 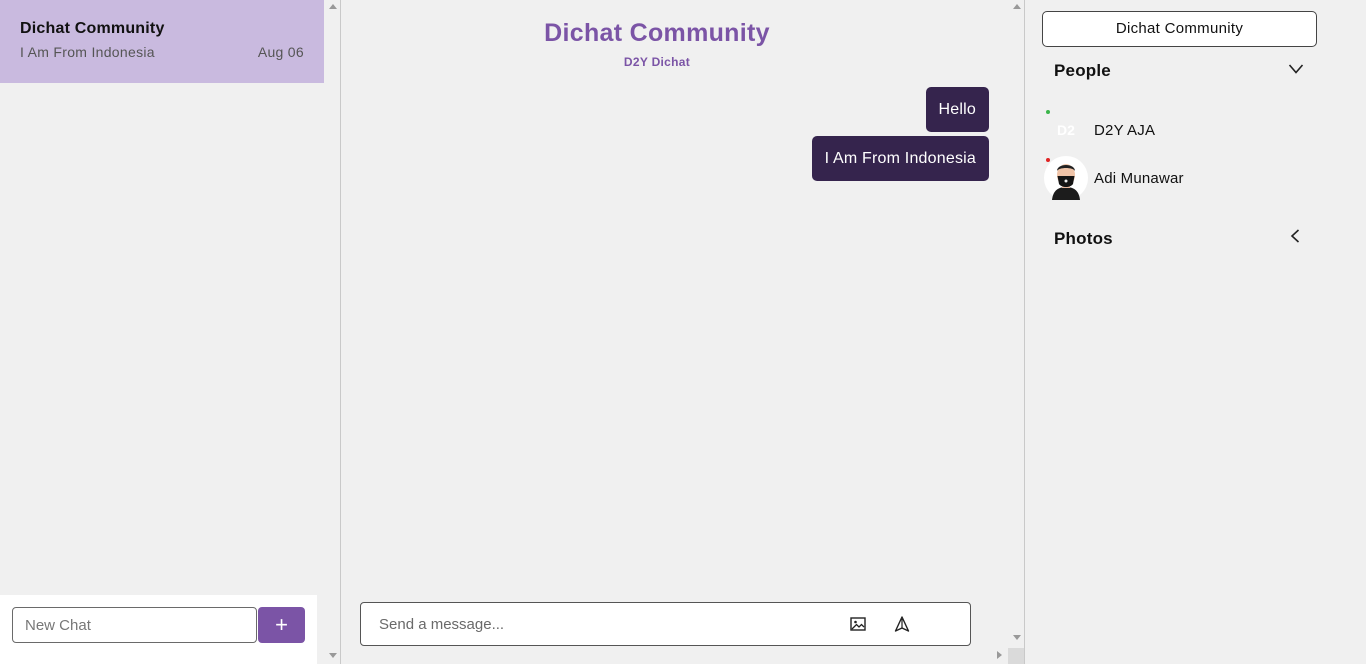 I want to click on chat-feed-scrollbar, so click(x=1016, y=332).